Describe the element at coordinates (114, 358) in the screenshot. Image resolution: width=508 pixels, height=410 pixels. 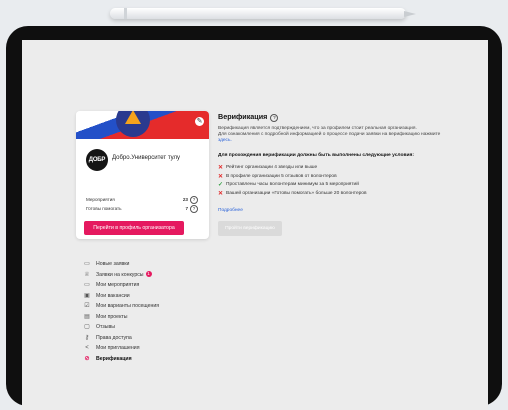
I see `sidebar-item-label: Верификация` at that location.